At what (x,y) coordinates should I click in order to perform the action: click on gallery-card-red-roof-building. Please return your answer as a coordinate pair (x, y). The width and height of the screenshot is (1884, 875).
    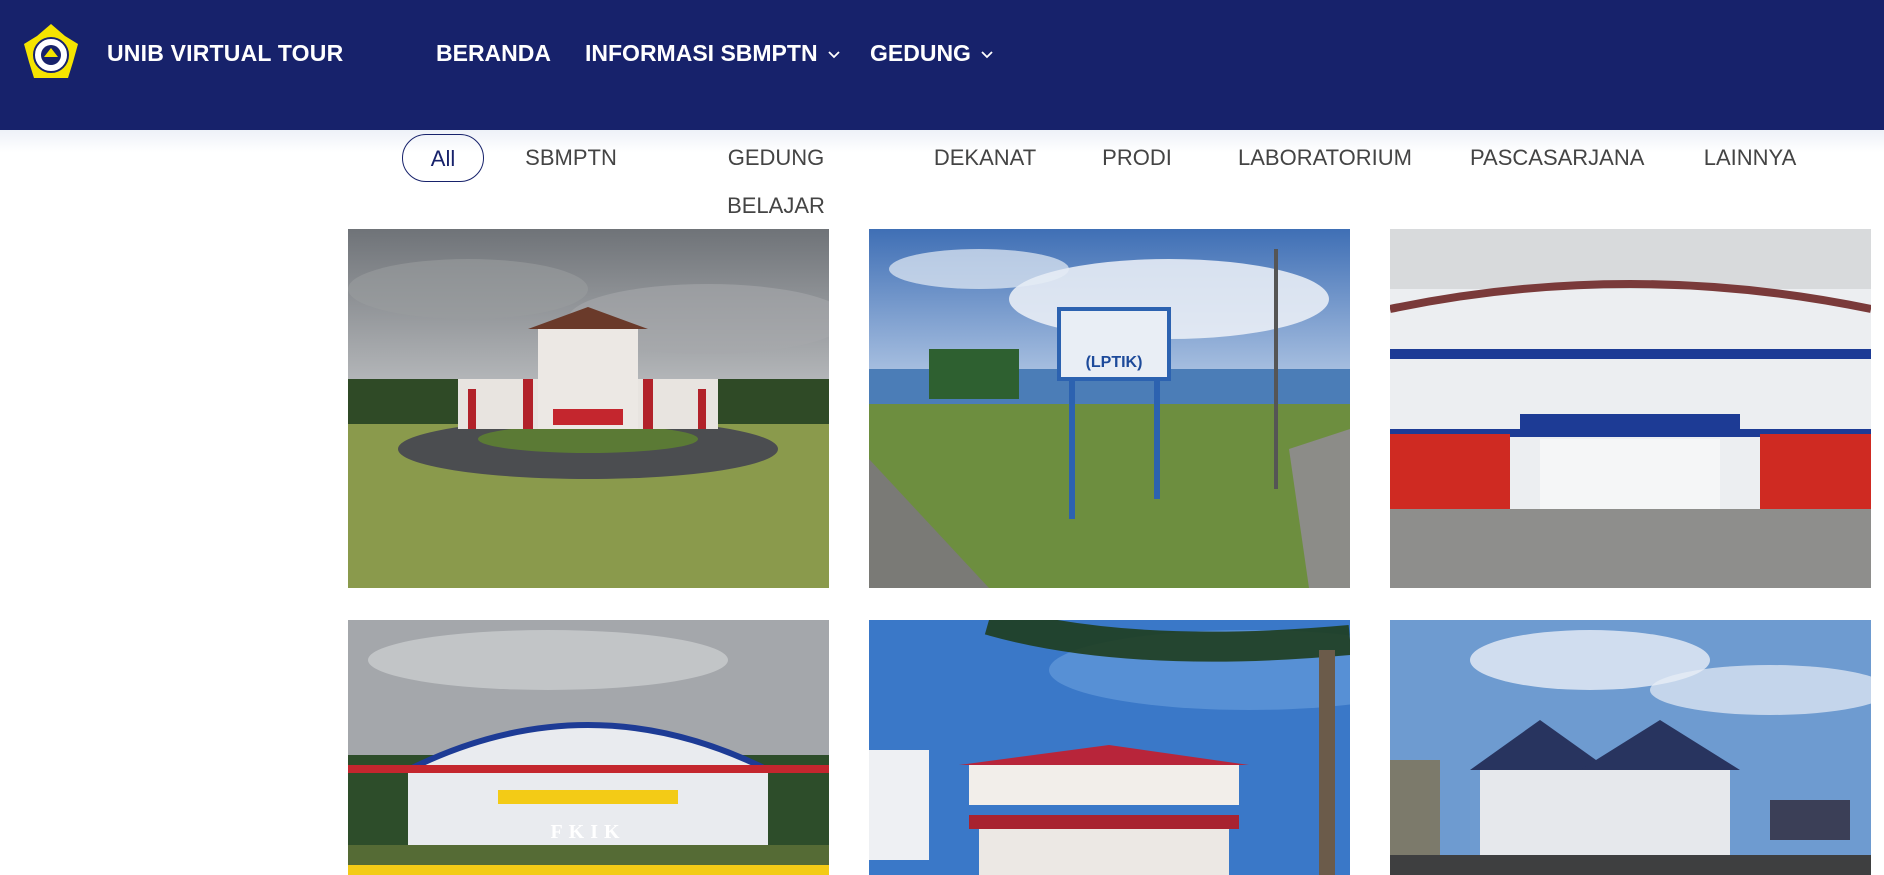
    Looking at the image, I should click on (1109, 747).